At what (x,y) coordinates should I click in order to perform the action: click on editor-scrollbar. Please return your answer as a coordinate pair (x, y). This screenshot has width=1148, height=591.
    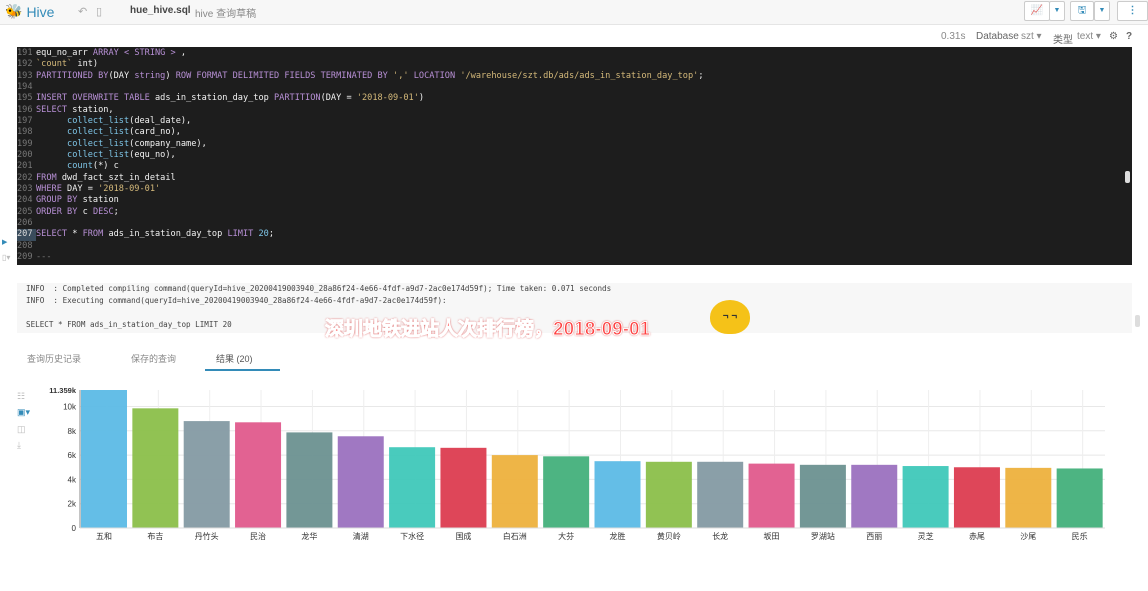
    Looking at the image, I should click on (1127, 177).